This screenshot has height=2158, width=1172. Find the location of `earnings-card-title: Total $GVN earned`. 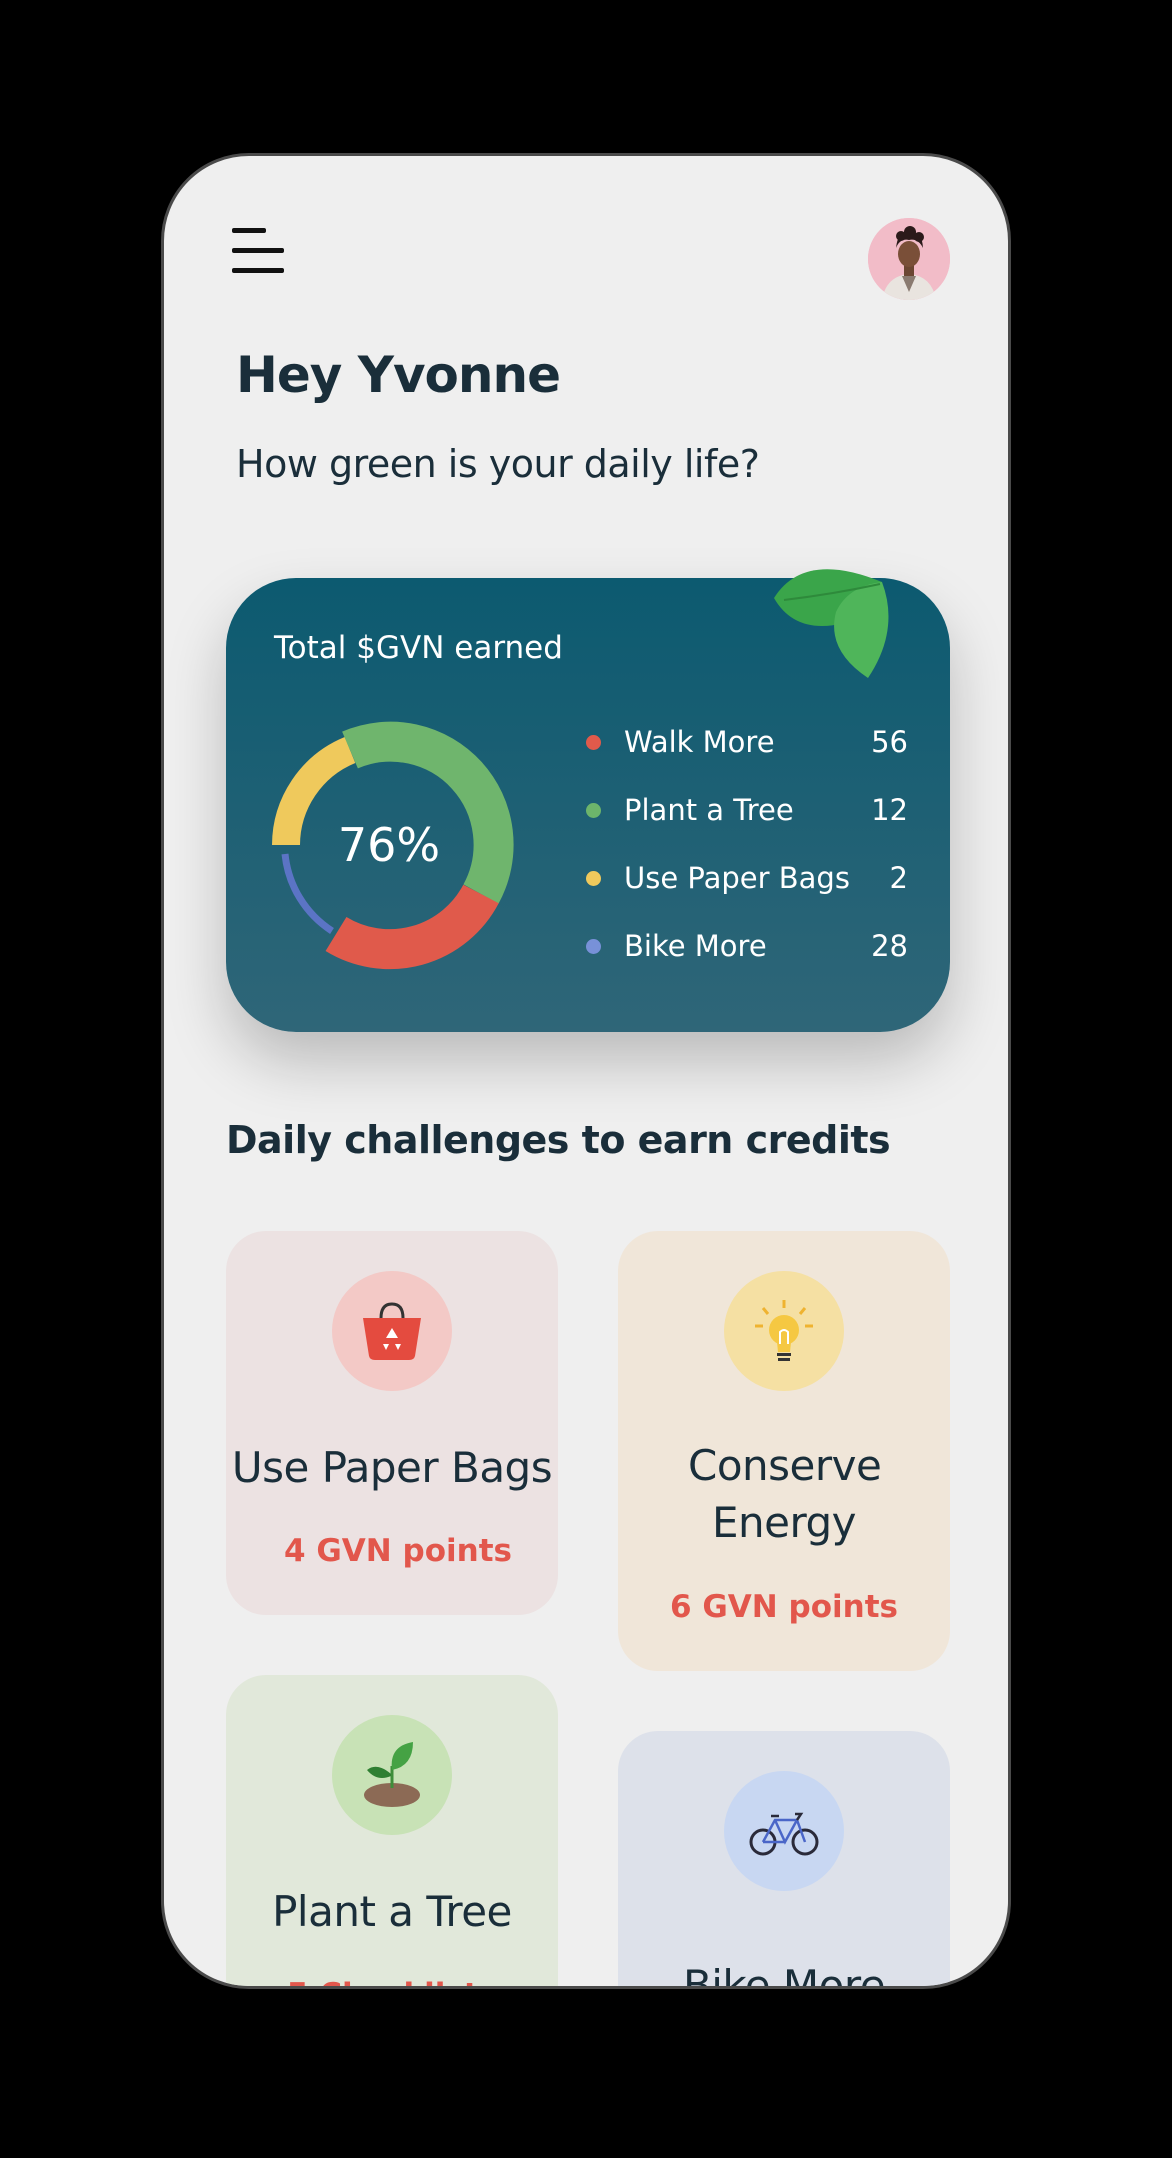

earnings-card-title: Total $GVN earned is located at coordinates (418, 648).